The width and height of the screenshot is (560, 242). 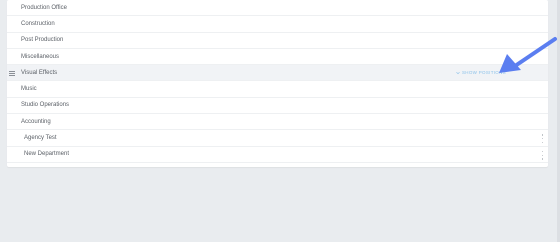 What do you see at coordinates (44, 7) in the screenshot?
I see `department-label: Production Office` at bounding box center [44, 7].